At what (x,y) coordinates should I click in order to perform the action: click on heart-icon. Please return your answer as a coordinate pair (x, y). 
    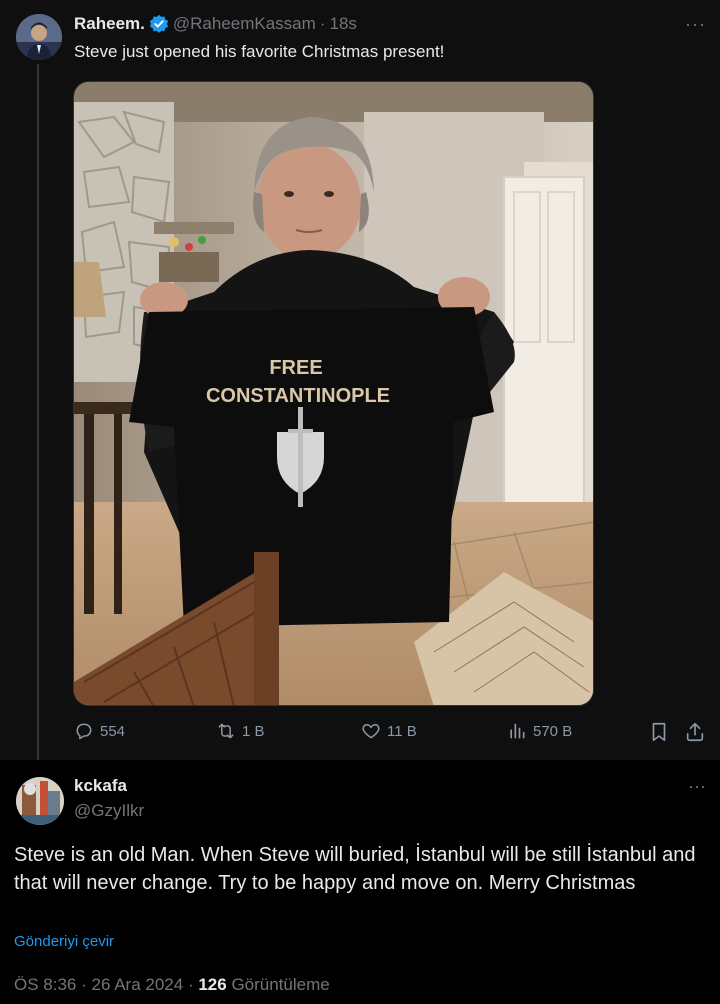
    Looking at the image, I should click on (371, 731).